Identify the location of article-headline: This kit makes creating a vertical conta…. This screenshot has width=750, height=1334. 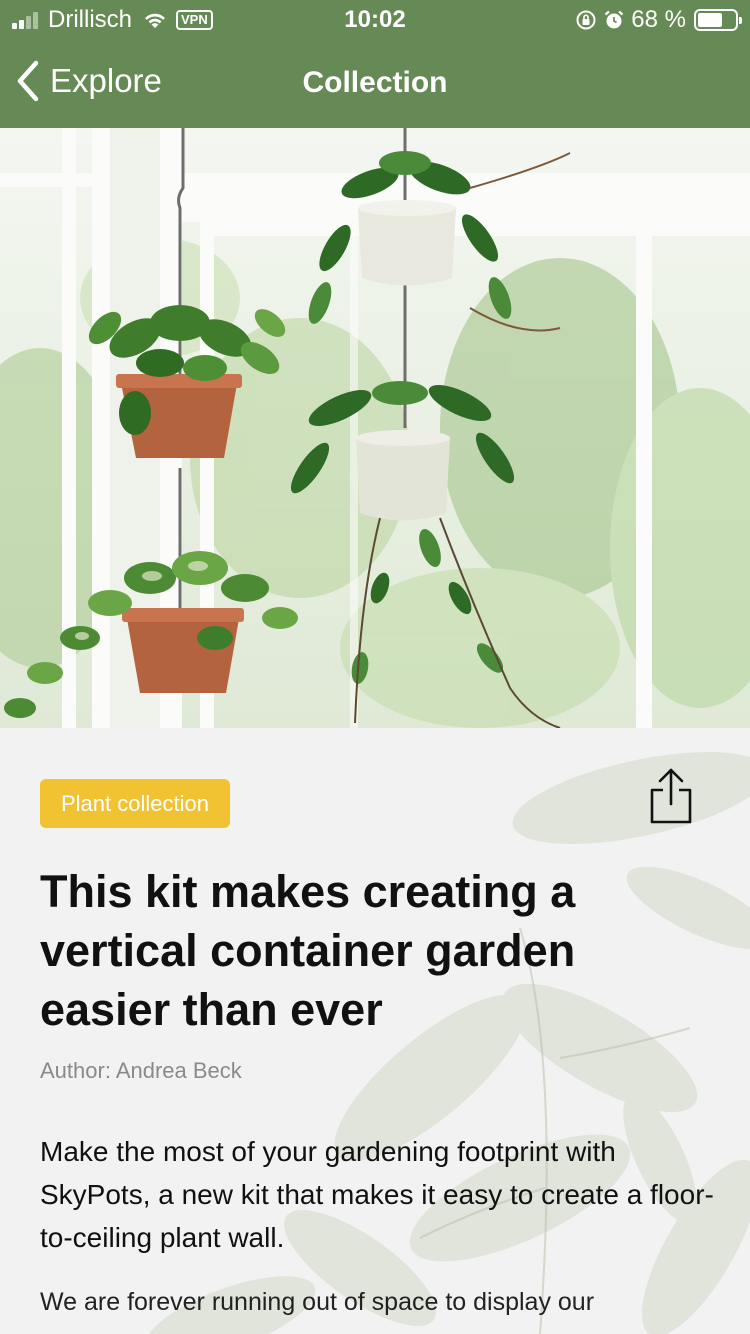
(308, 950).